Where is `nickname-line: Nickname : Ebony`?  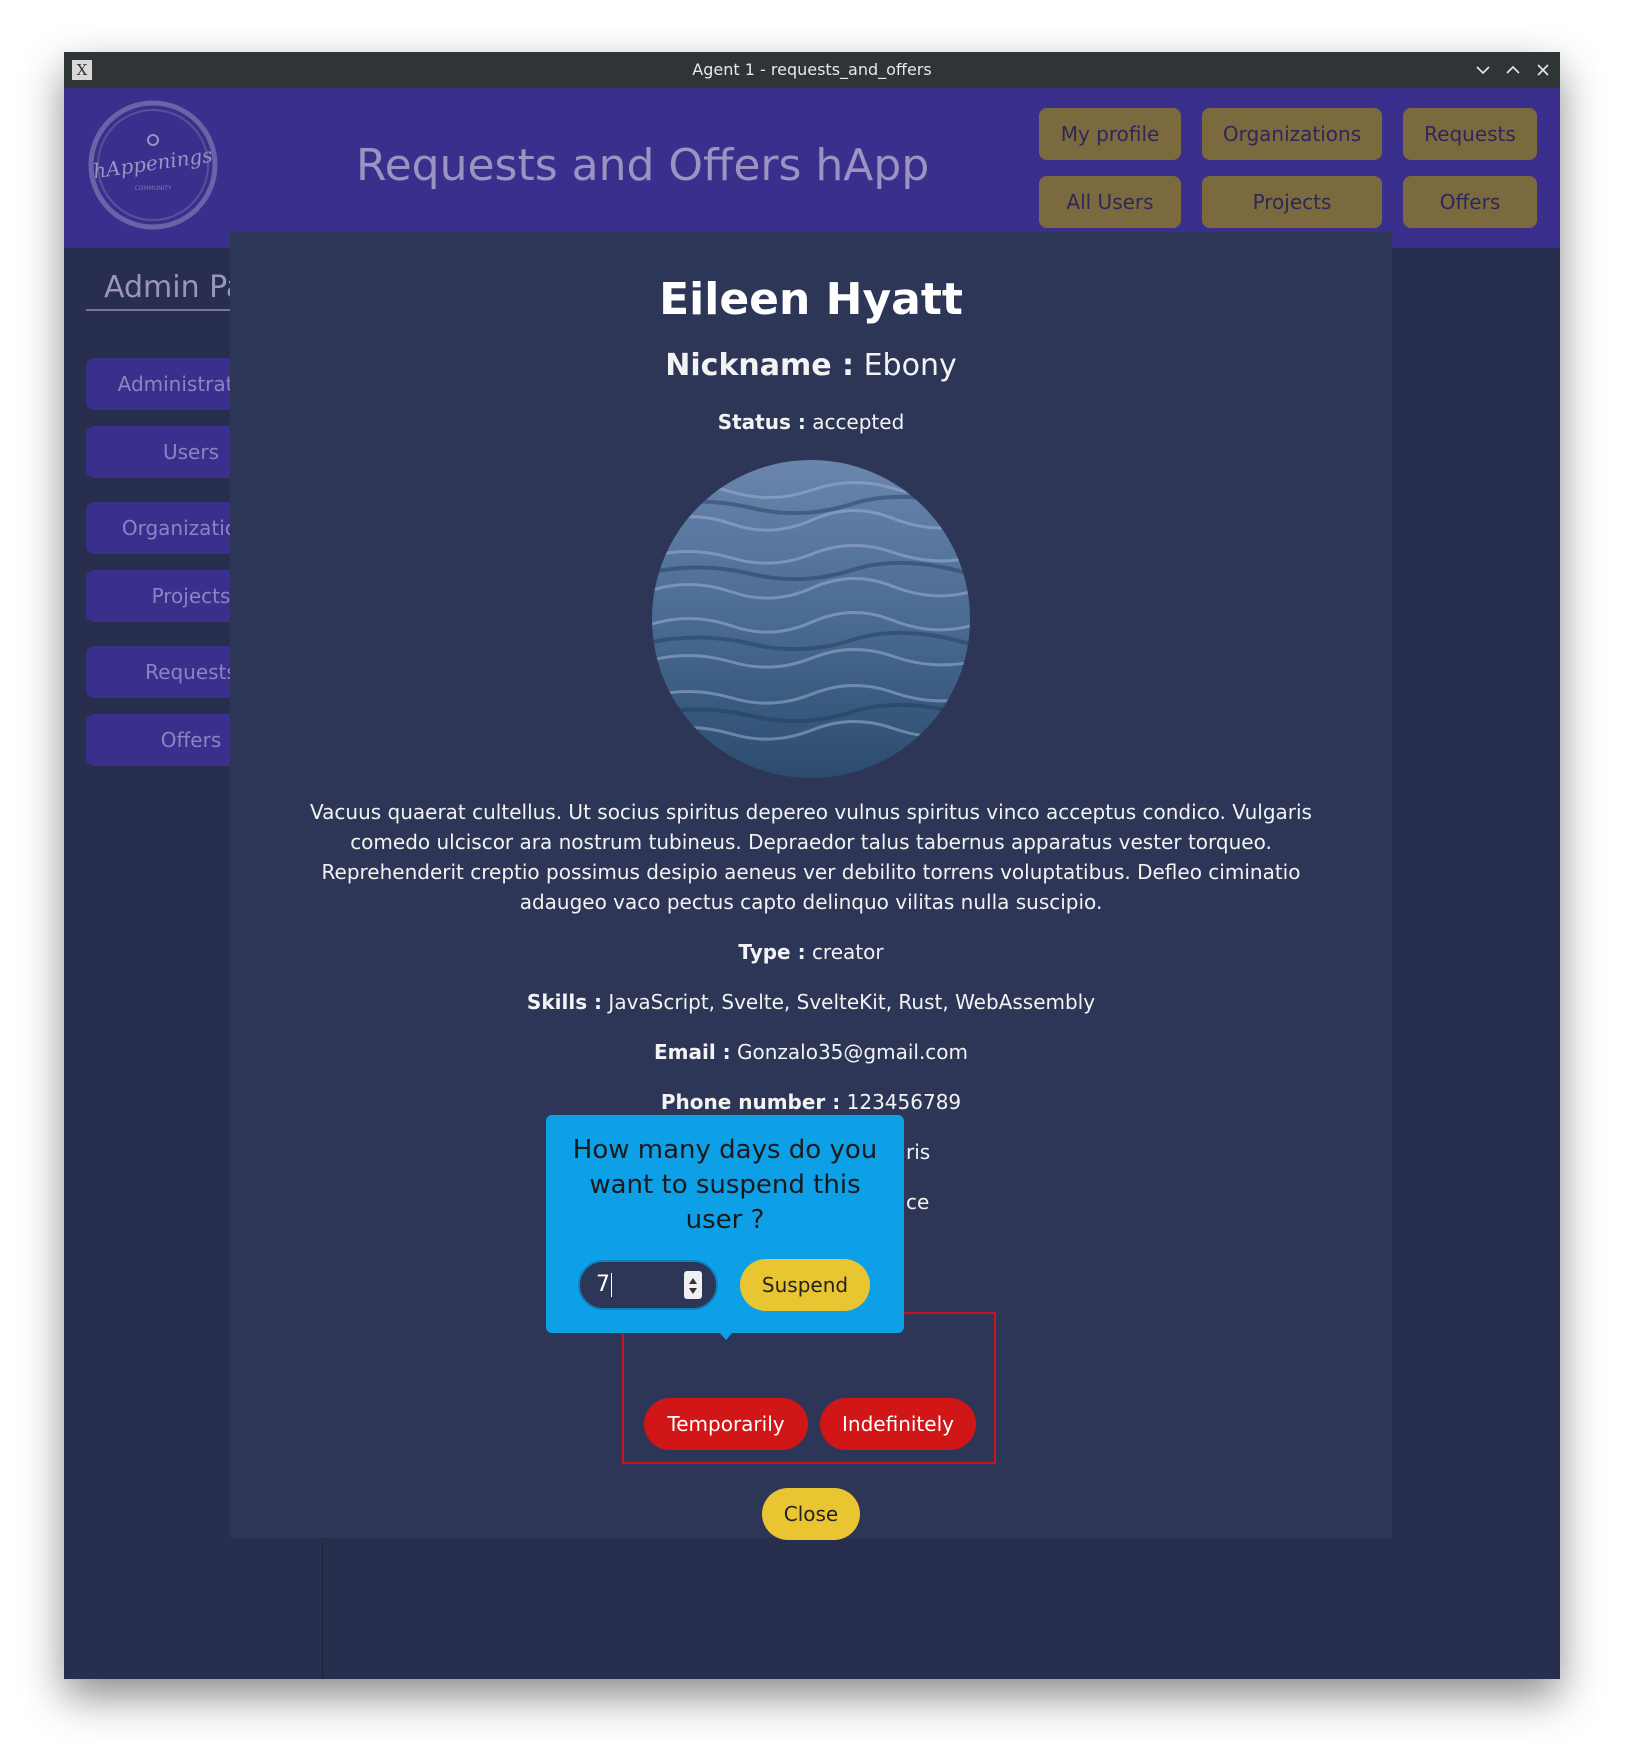
nickname-line: Nickname : Ebony is located at coordinates (811, 365).